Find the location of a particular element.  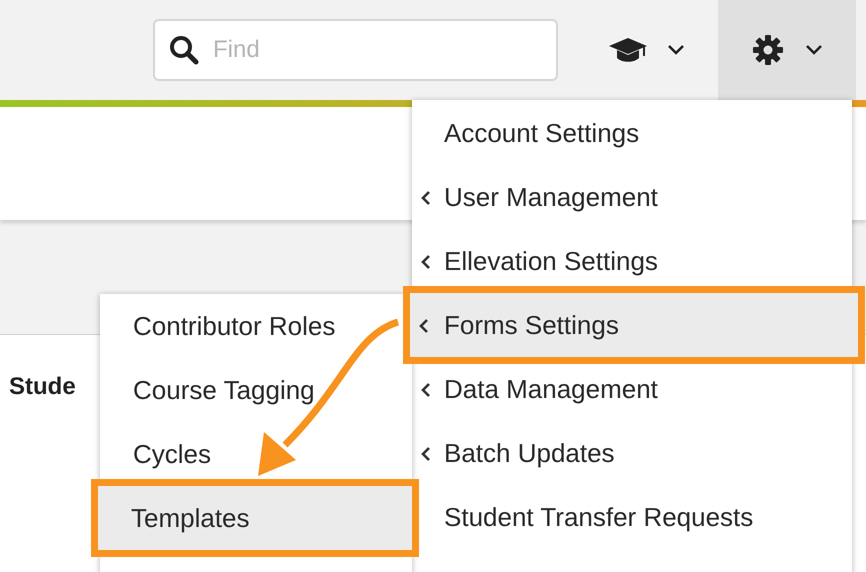

submenu-item: Course Tagging is located at coordinates (256, 390).